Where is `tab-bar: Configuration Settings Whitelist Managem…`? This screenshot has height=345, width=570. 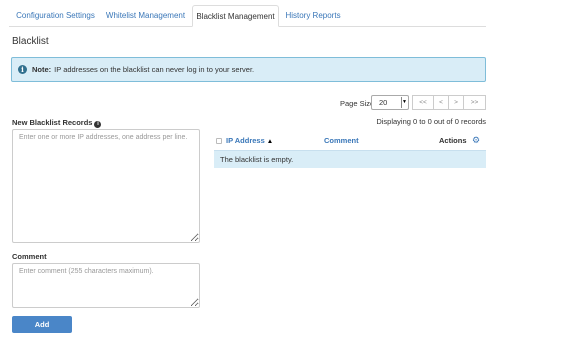 tab-bar: Configuration Settings Whitelist Managem… is located at coordinates (285, 13).